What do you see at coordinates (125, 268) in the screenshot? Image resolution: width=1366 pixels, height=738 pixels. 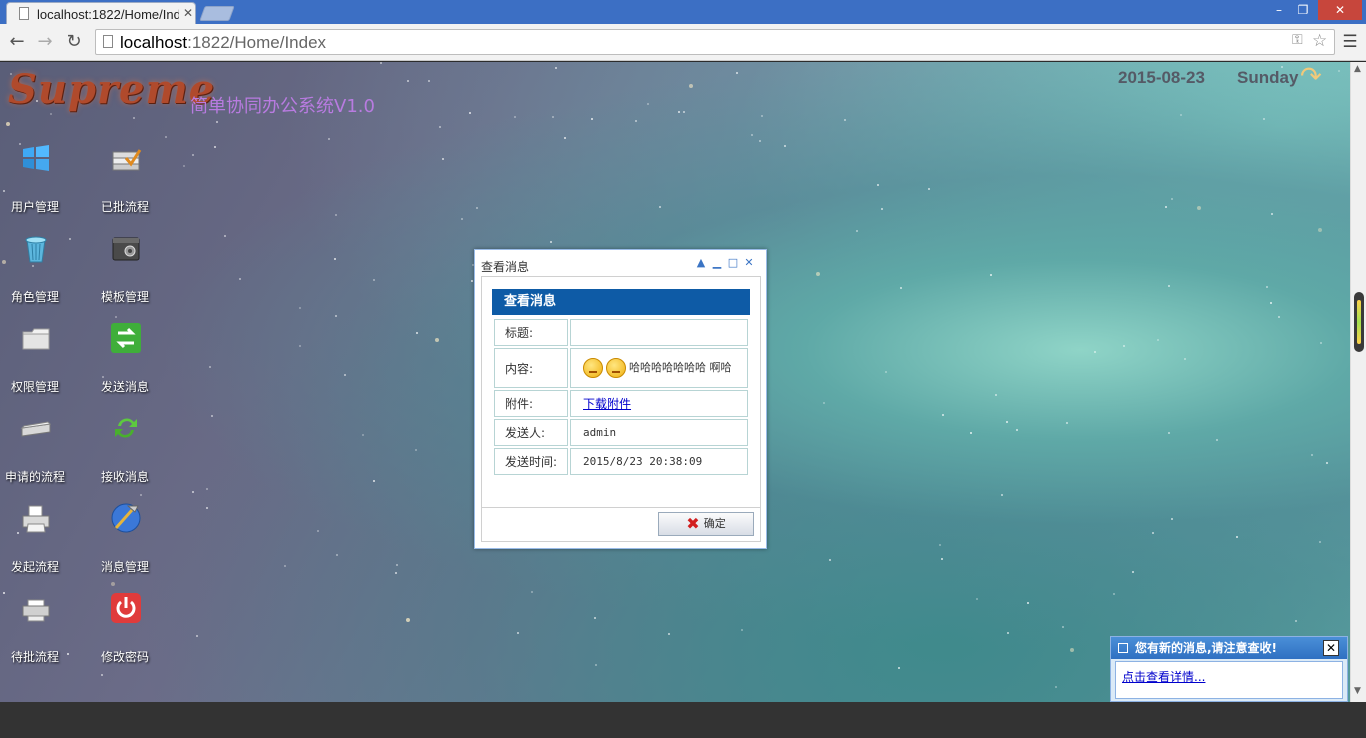 I see `desktop-icon-template-management: 模板管理` at bounding box center [125, 268].